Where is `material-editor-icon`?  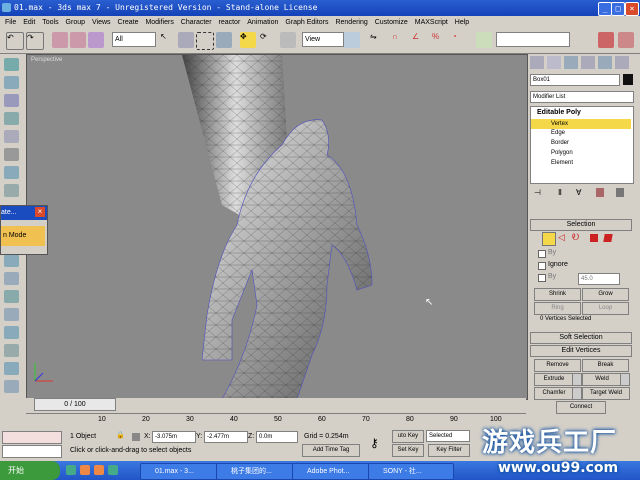 material-editor-icon is located at coordinates (606, 40).